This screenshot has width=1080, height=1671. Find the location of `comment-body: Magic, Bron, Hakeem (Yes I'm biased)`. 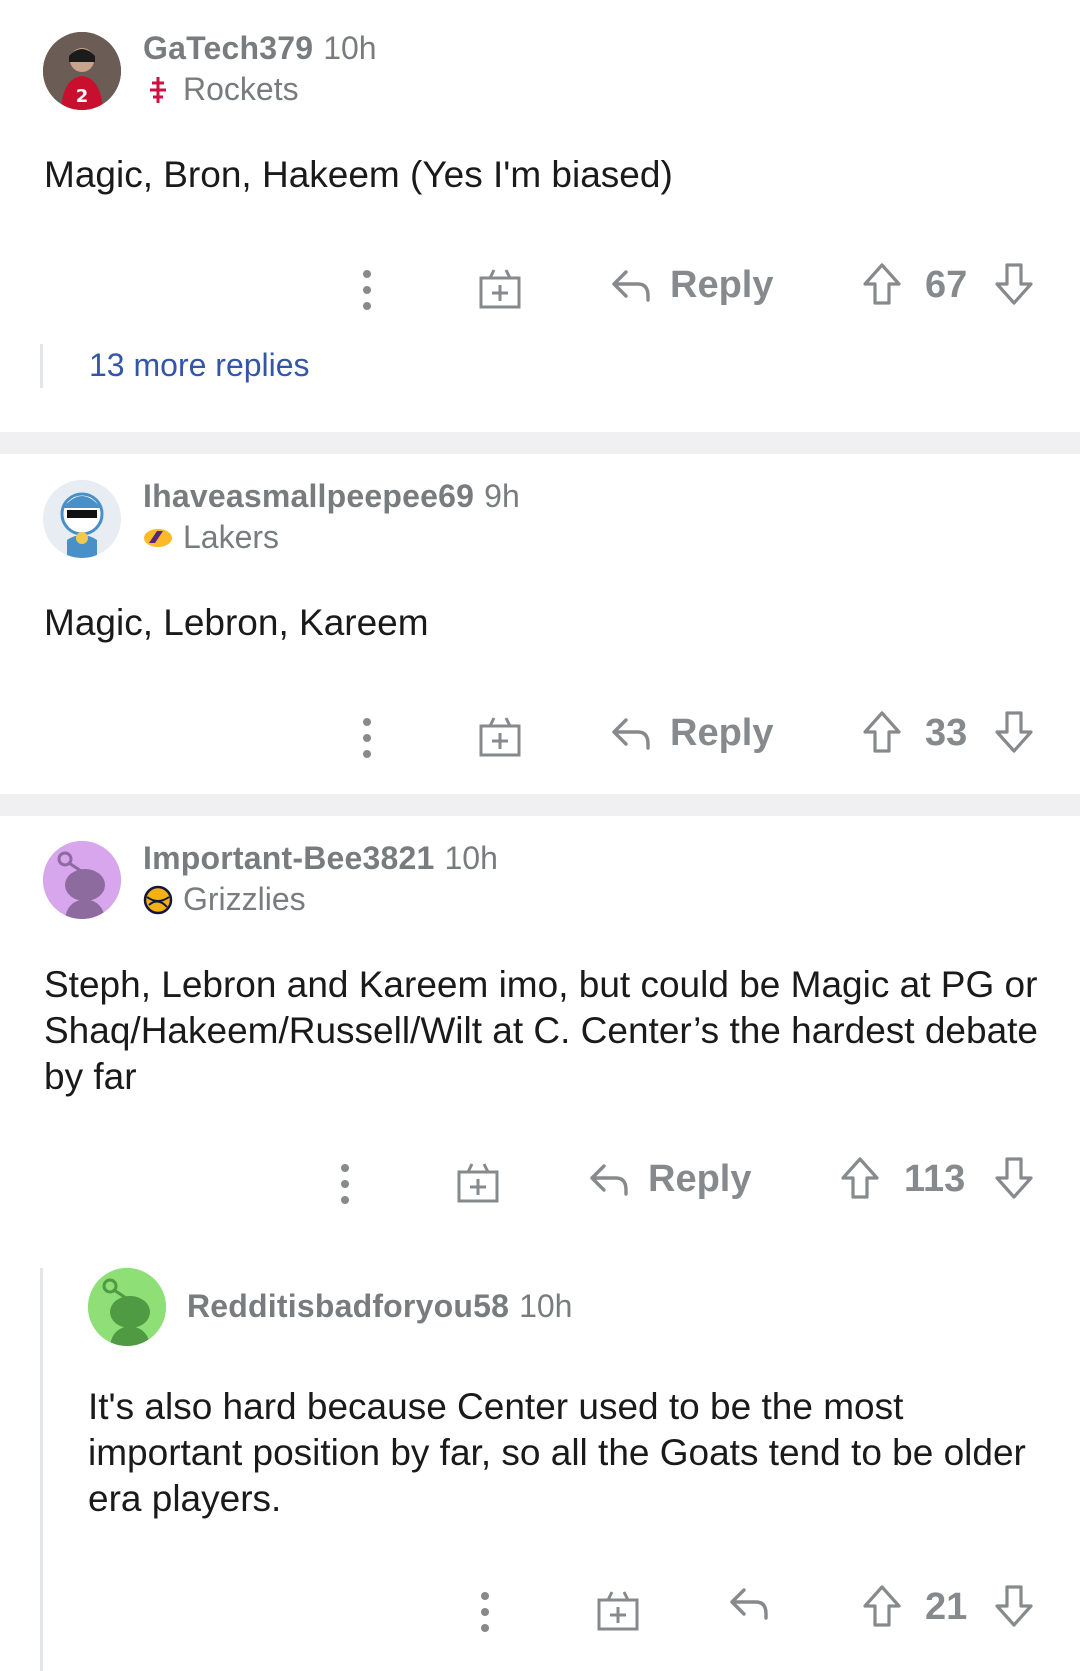

comment-body: Magic, Bron, Hakeem (Yes I'm biased) is located at coordinates (358, 174).